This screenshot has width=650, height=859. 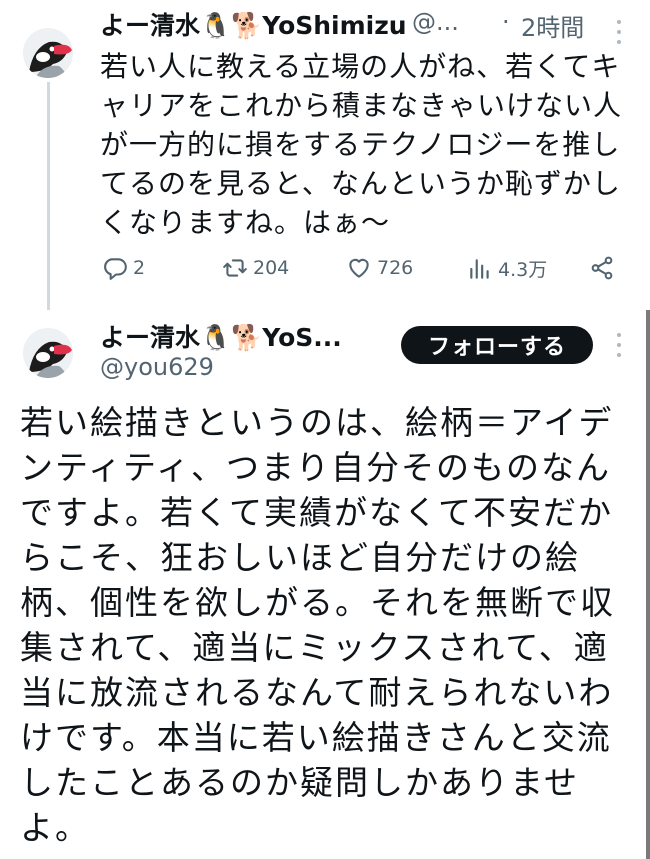 What do you see at coordinates (552, 25) in the screenshot?
I see `timestamp: 2時間` at bounding box center [552, 25].